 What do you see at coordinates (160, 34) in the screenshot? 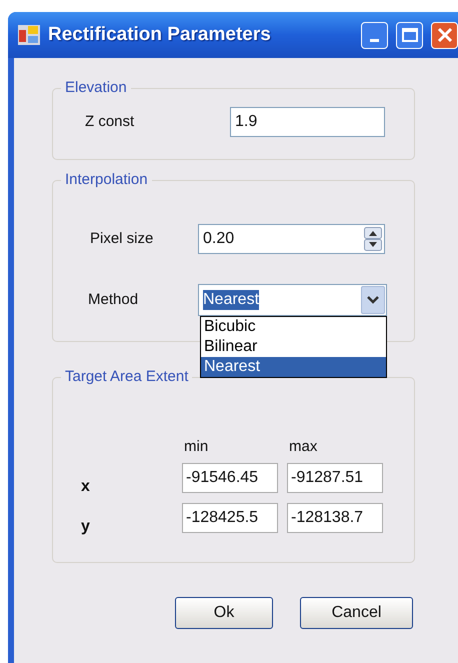
I see `window-title: Rectification Parameters` at bounding box center [160, 34].